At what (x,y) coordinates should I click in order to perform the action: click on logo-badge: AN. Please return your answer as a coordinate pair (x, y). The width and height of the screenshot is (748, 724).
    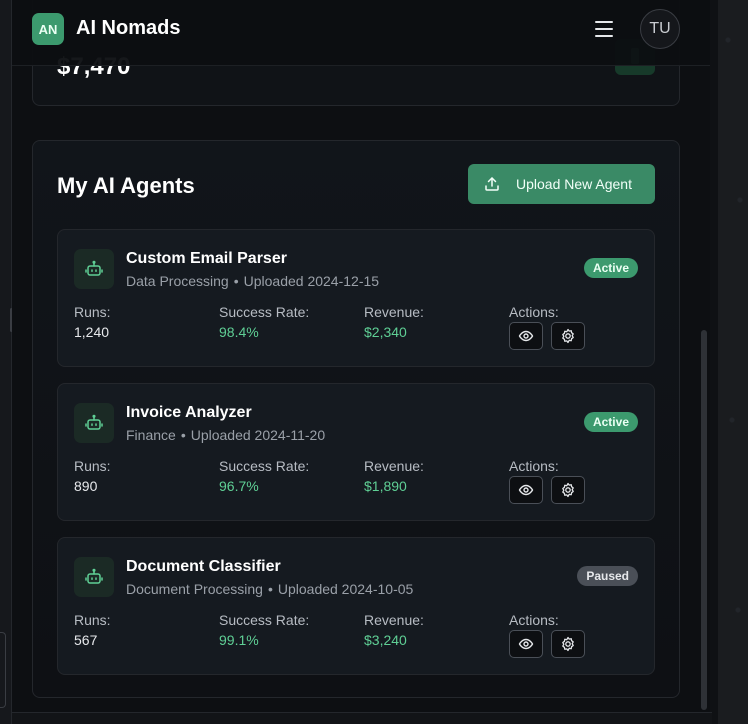
    Looking at the image, I should click on (48, 29).